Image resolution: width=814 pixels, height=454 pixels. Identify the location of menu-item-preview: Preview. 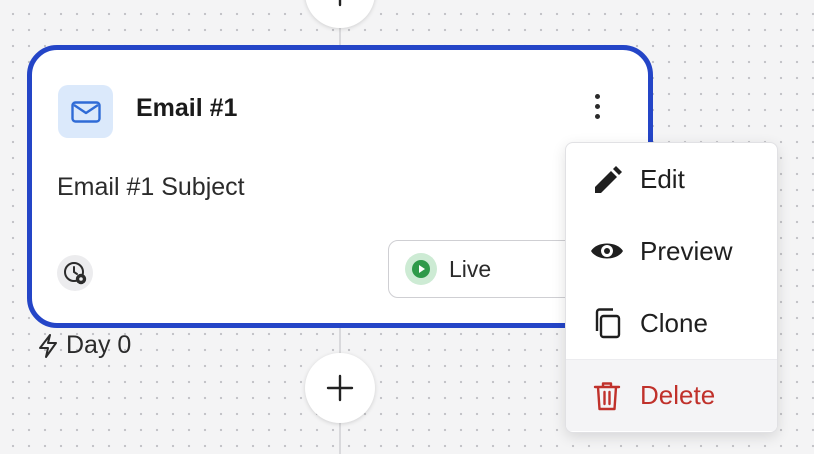
(671, 251).